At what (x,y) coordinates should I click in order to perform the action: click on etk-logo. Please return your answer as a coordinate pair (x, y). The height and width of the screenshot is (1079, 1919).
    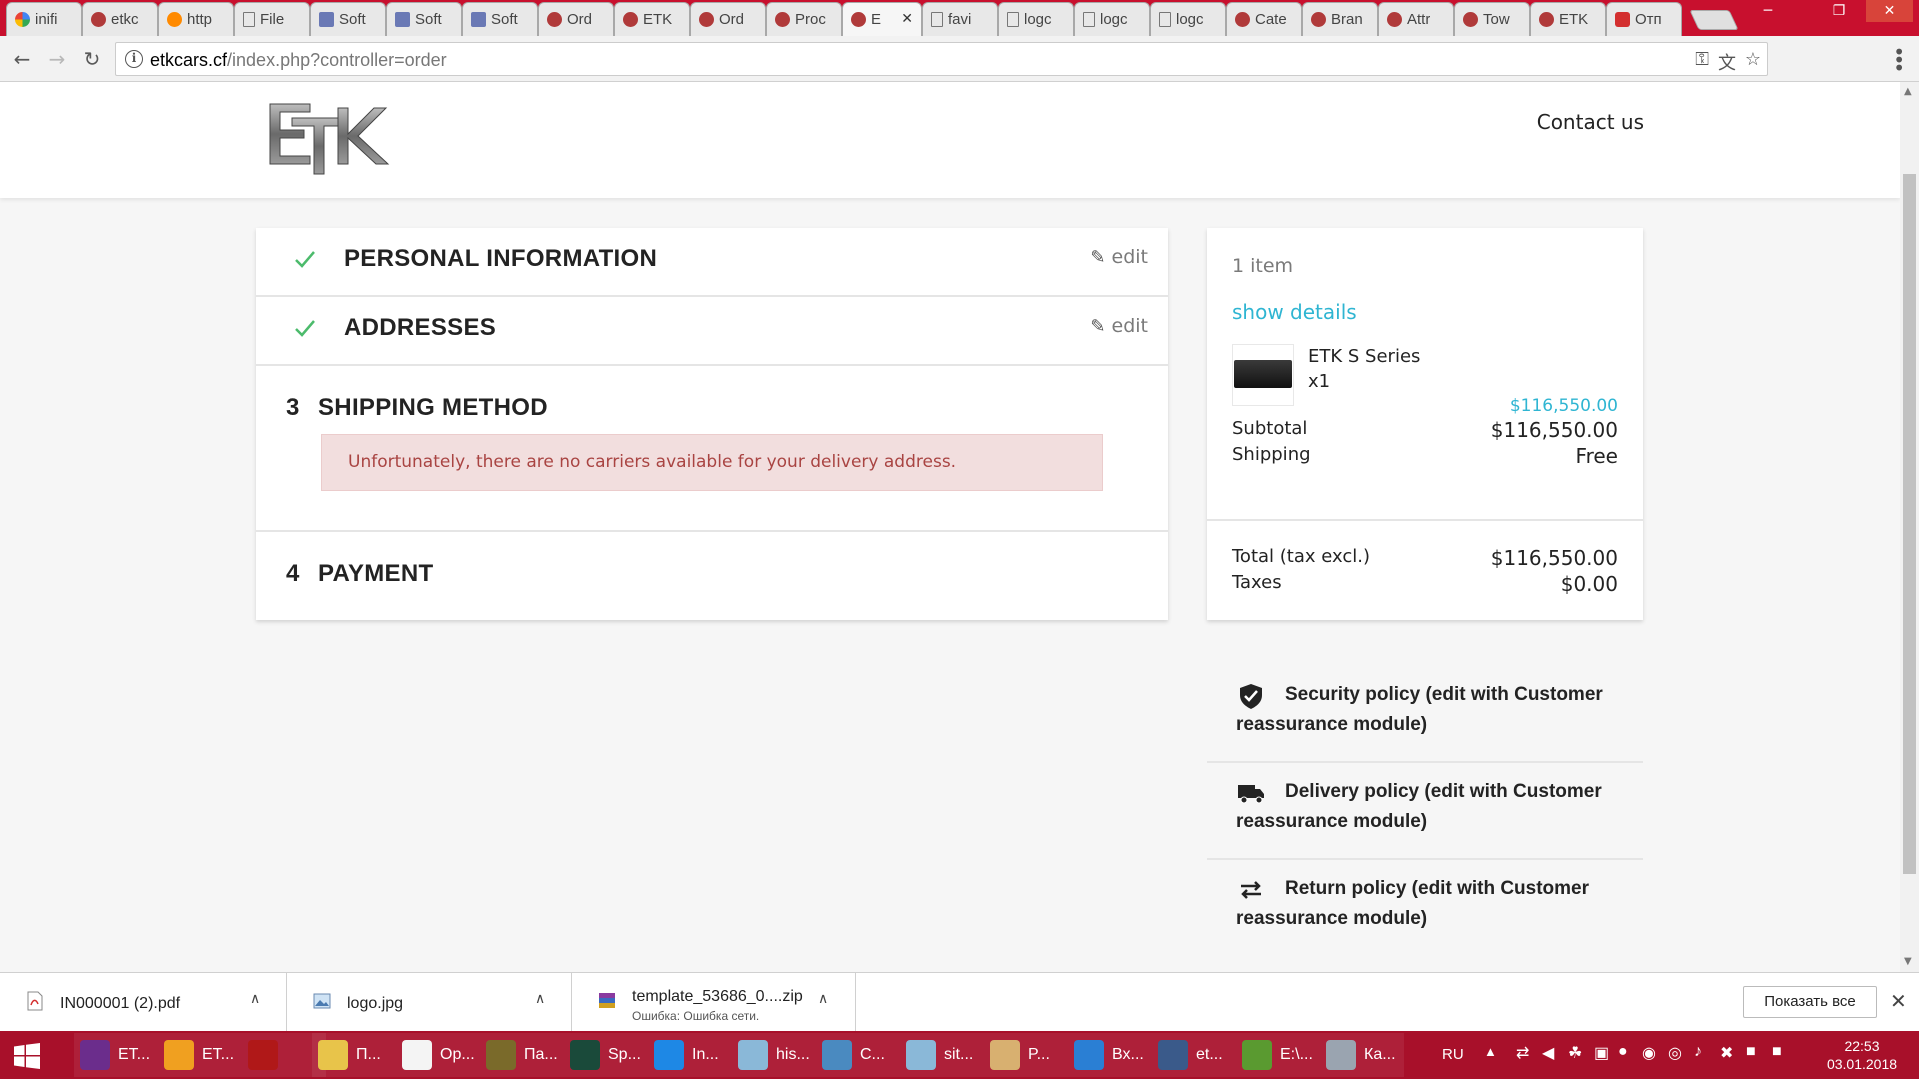
    Looking at the image, I should click on (328, 136).